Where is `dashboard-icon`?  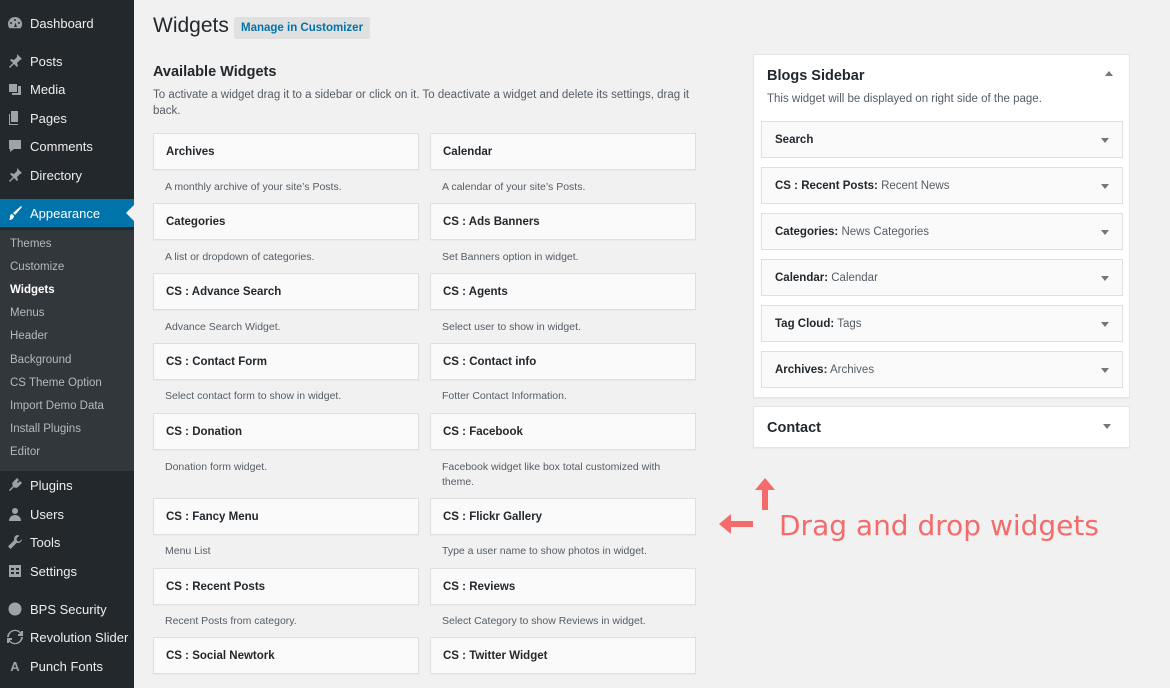 dashboard-icon is located at coordinates (15, 23).